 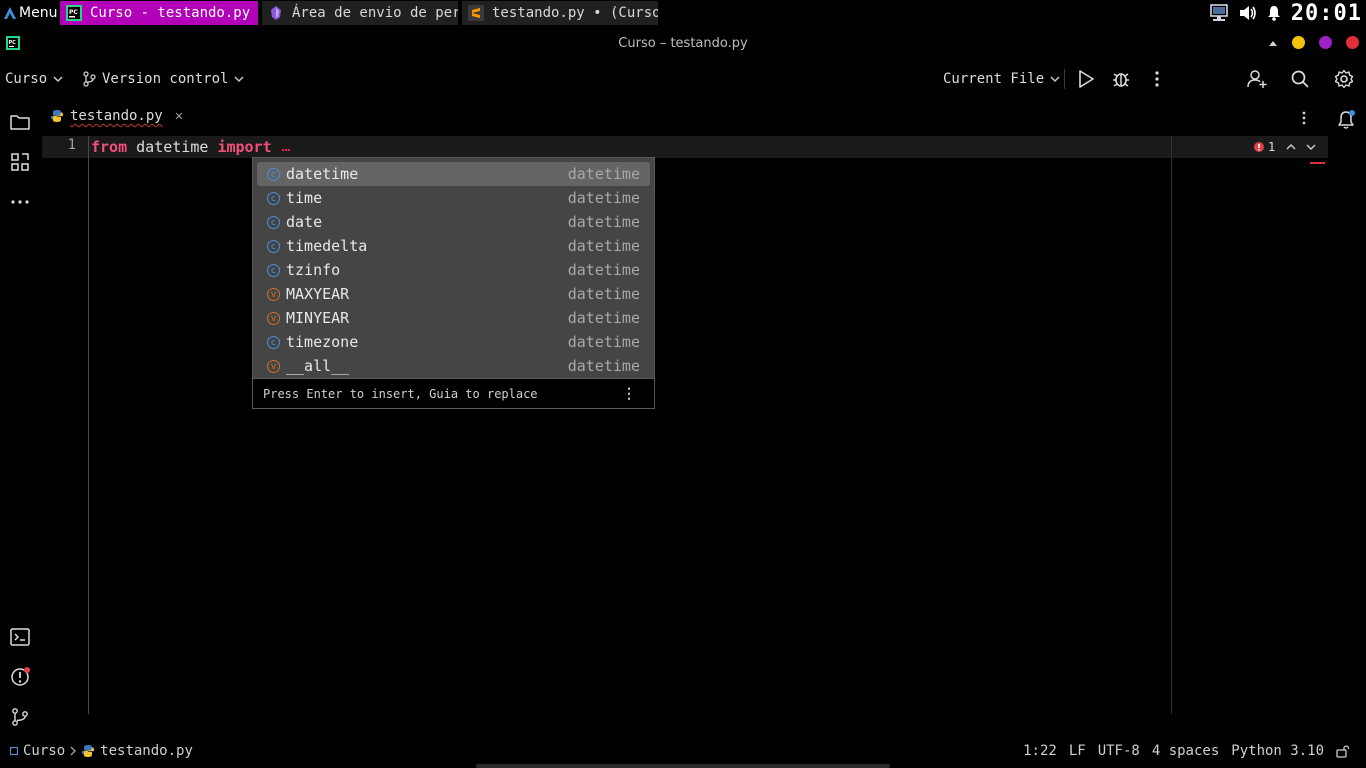 What do you see at coordinates (1119, 751) in the screenshot?
I see `file-encoding: UTF-8` at bounding box center [1119, 751].